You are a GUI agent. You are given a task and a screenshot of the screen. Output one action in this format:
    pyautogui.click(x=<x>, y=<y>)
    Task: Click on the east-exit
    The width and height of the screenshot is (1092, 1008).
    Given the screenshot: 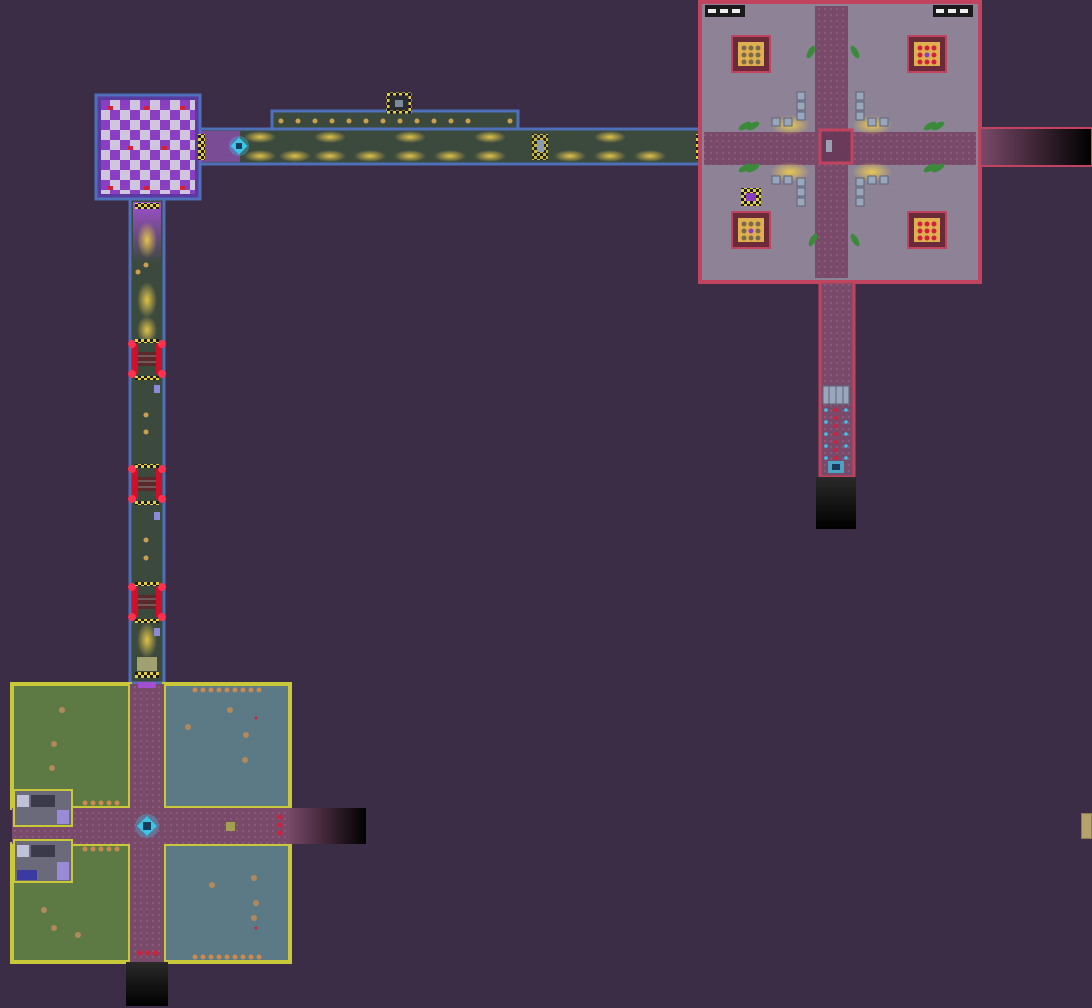 What is the action you would take?
    pyautogui.click(x=1035, y=147)
    